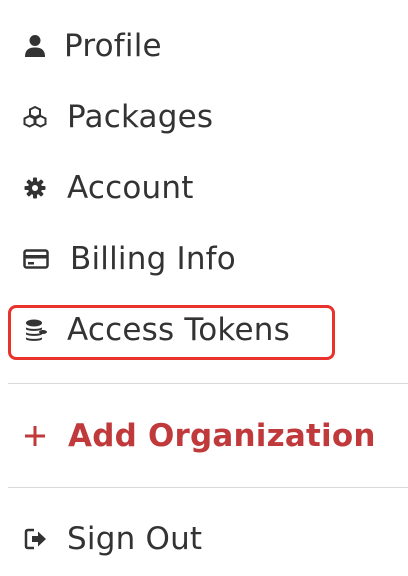 The width and height of the screenshot is (408, 576). Describe the element at coordinates (140, 116) in the screenshot. I see `menu-item-label: Packages` at that location.